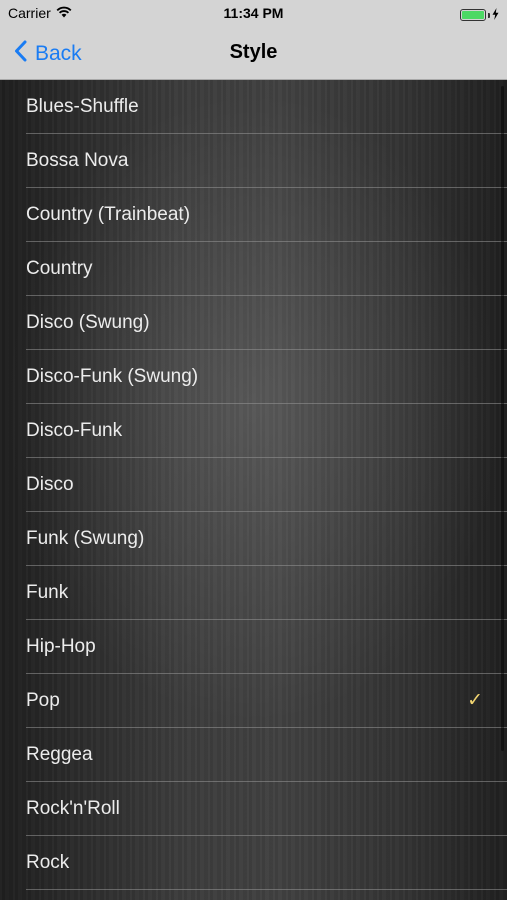 The width and height of the screenshot is (507, 900). I want to click on status-time: 11:34 PM, so click(253, 13).